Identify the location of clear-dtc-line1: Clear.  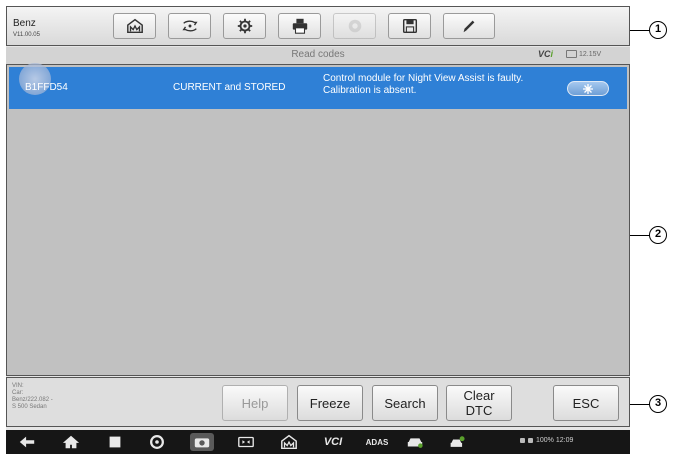
(479, 395).